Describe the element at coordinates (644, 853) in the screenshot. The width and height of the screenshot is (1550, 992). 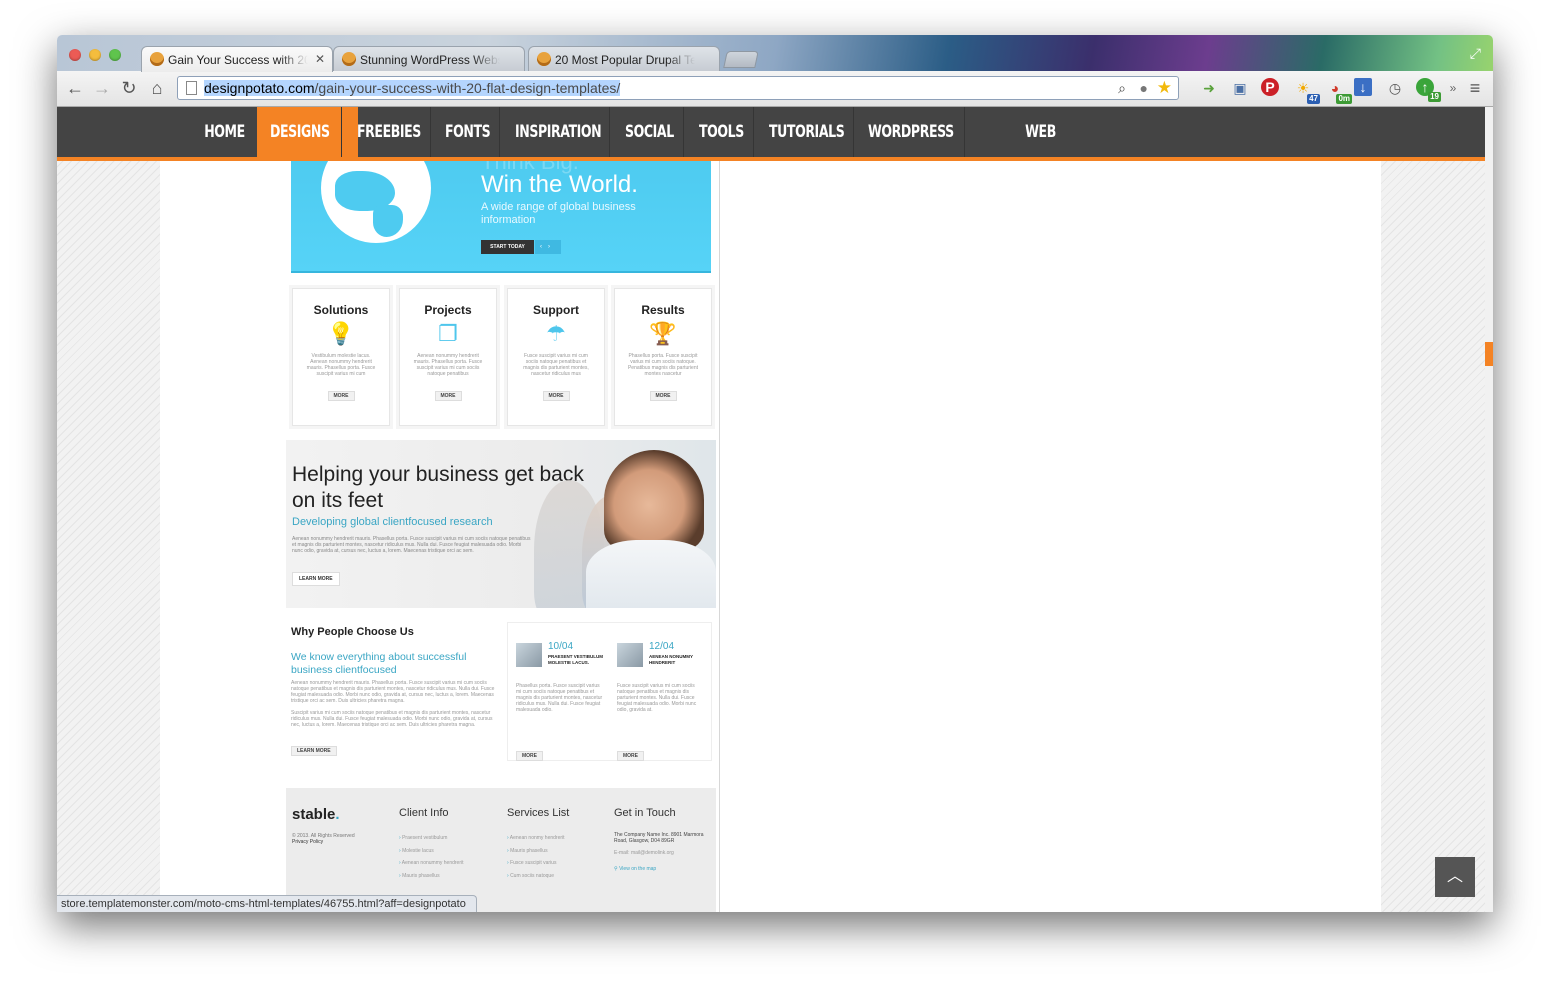
I see `email-text: E-mail: mail@demolink.org` at that location.